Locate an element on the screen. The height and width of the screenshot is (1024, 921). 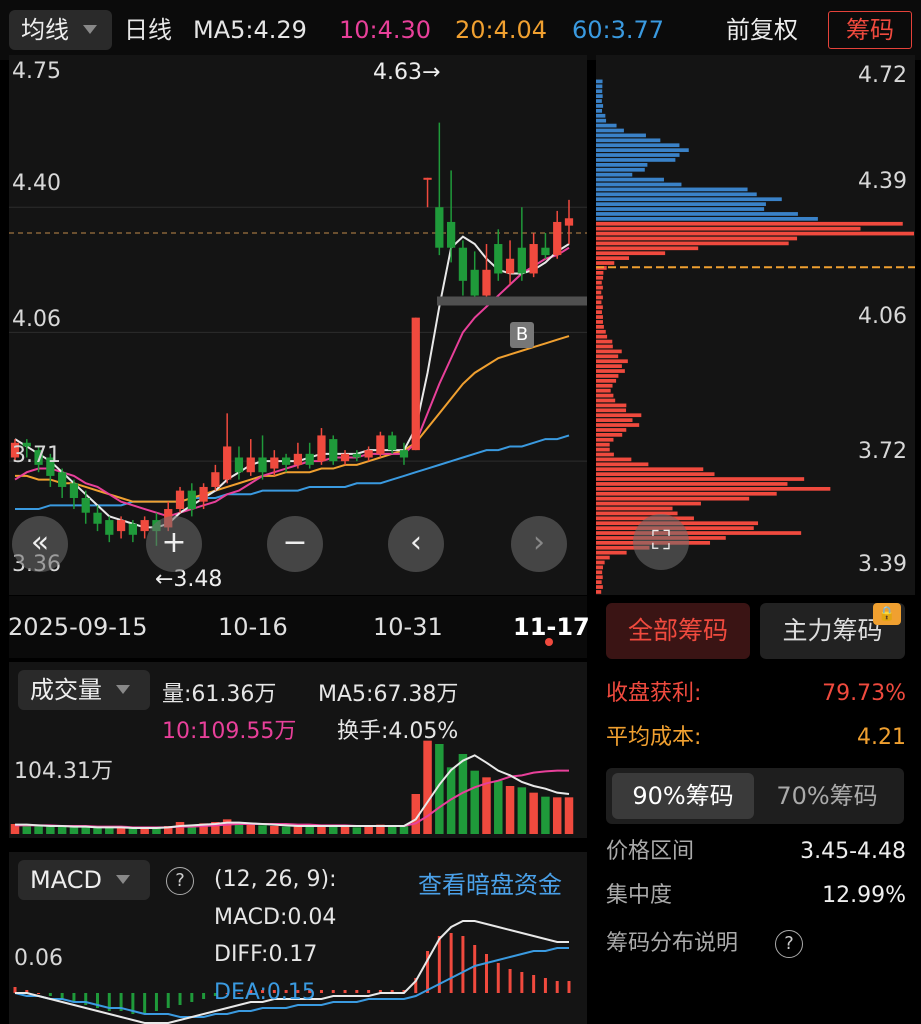
price-range-row: 价格区间 3.45-4.48 is located at coordinates (756, 852).